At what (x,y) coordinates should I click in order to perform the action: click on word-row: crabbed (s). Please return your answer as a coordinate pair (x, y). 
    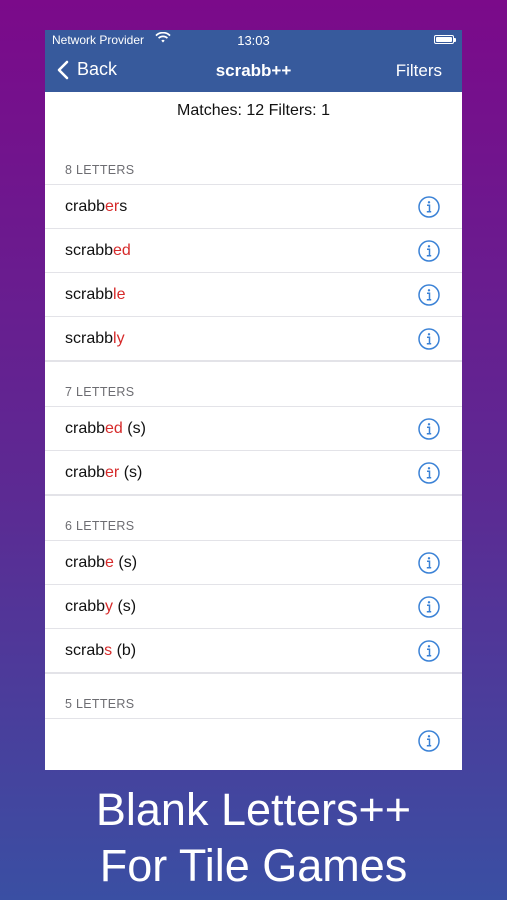
    Looking at the image, I should click on (253, 428).